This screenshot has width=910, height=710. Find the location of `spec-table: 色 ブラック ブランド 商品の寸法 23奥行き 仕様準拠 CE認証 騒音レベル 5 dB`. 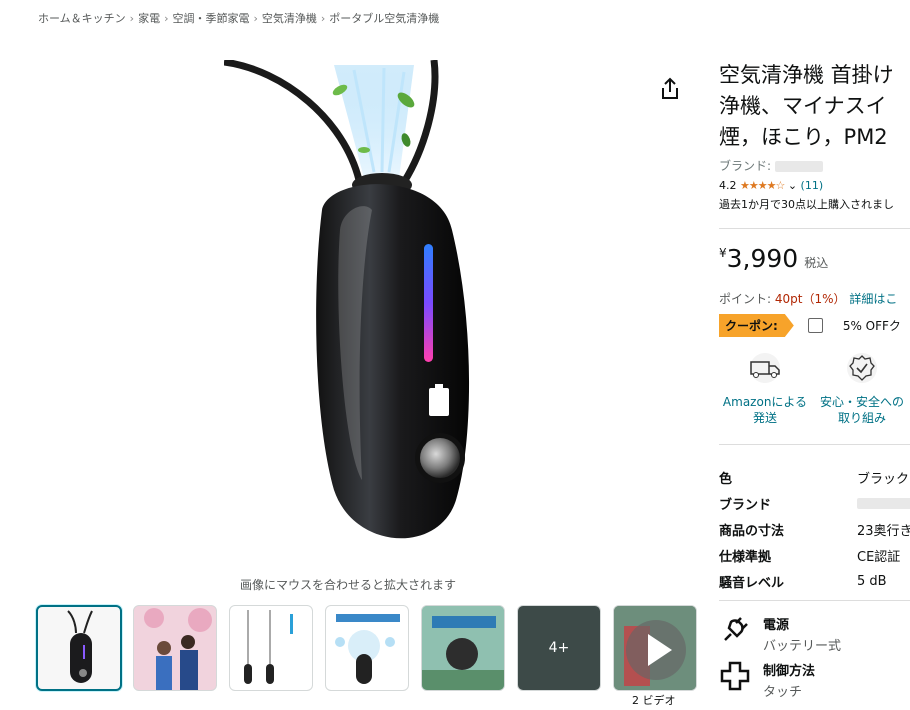

spec-table: 色 ブラック ブランド 商品の寸法 23奥行き 仕様準拠 CE認証 騒音レベル 5 dB is located at coordinates (814, 529).